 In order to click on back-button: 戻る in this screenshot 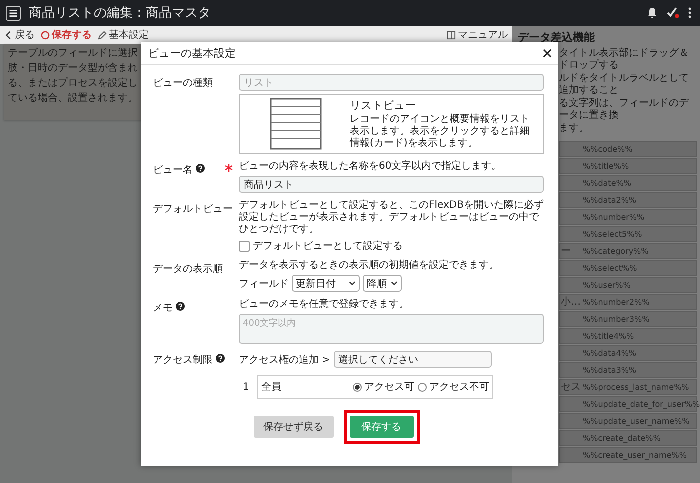, I will do `click(19, 35)`.